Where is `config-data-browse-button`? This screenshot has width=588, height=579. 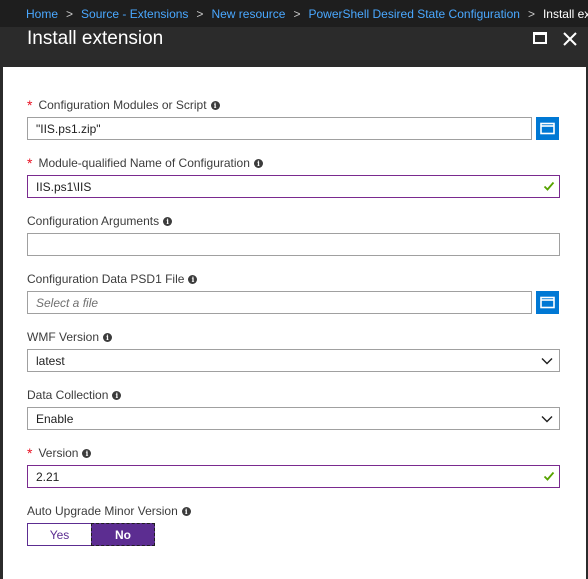 config-data-browse-button is located at coordinates (547, 302).